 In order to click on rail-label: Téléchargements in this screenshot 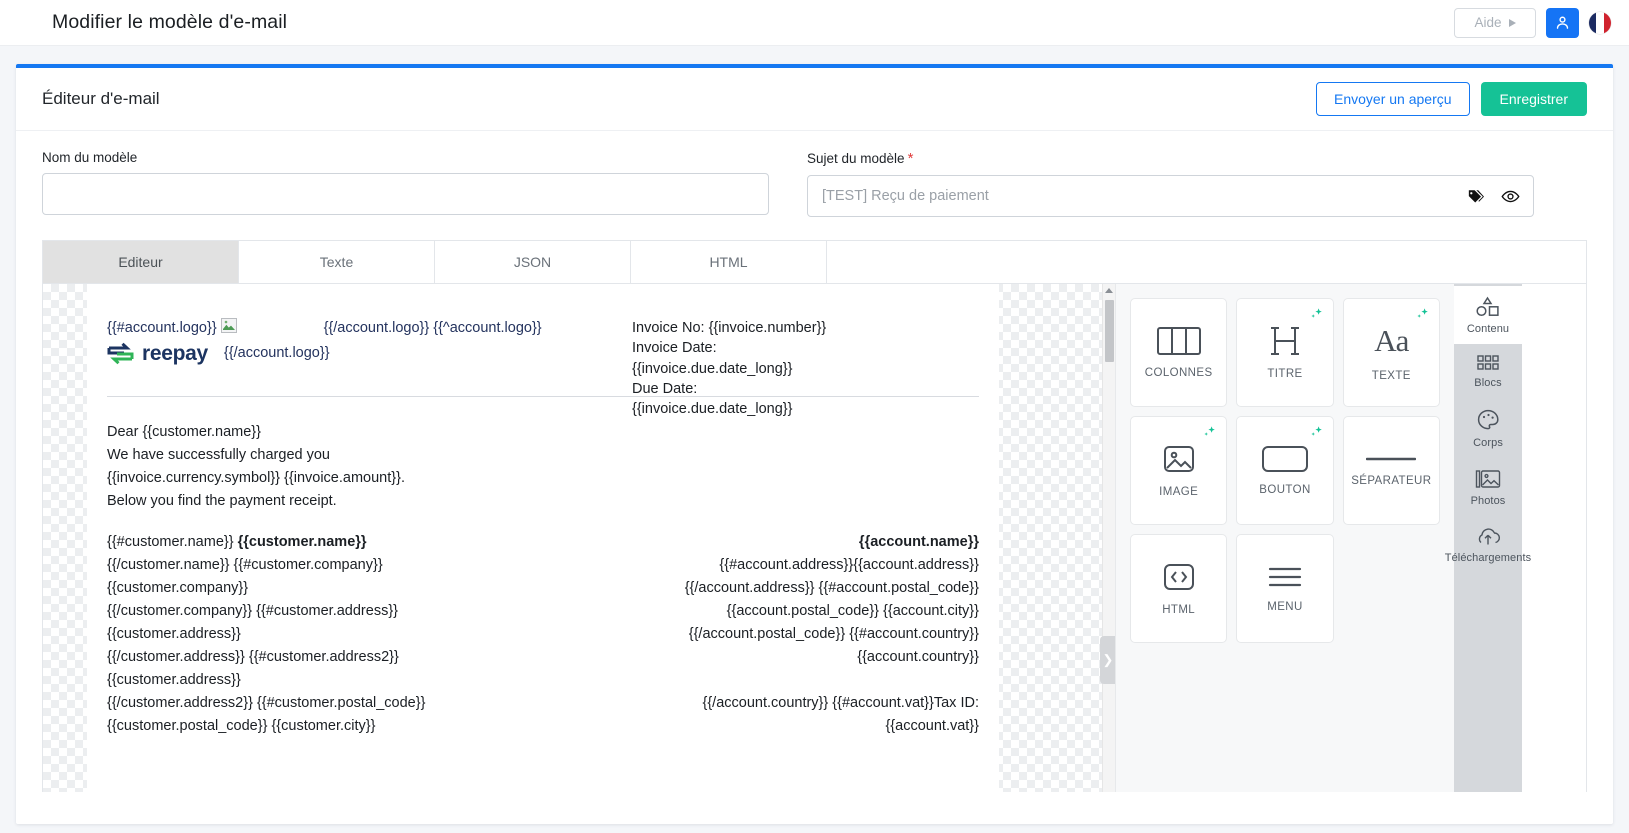, I will do `click(1488, 558)`.